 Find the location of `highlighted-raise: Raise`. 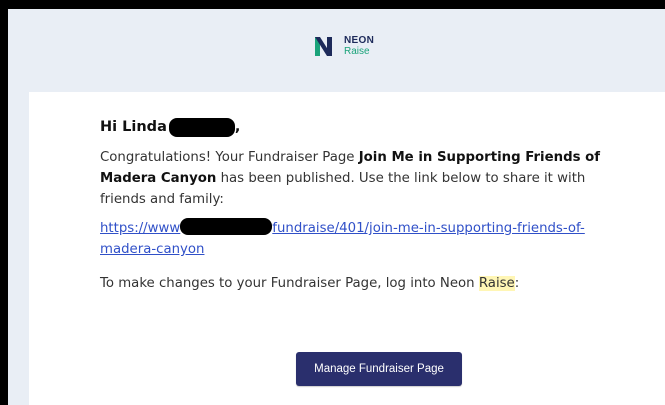

highlighted-raise: Raise is located at coordinates (496, 283).